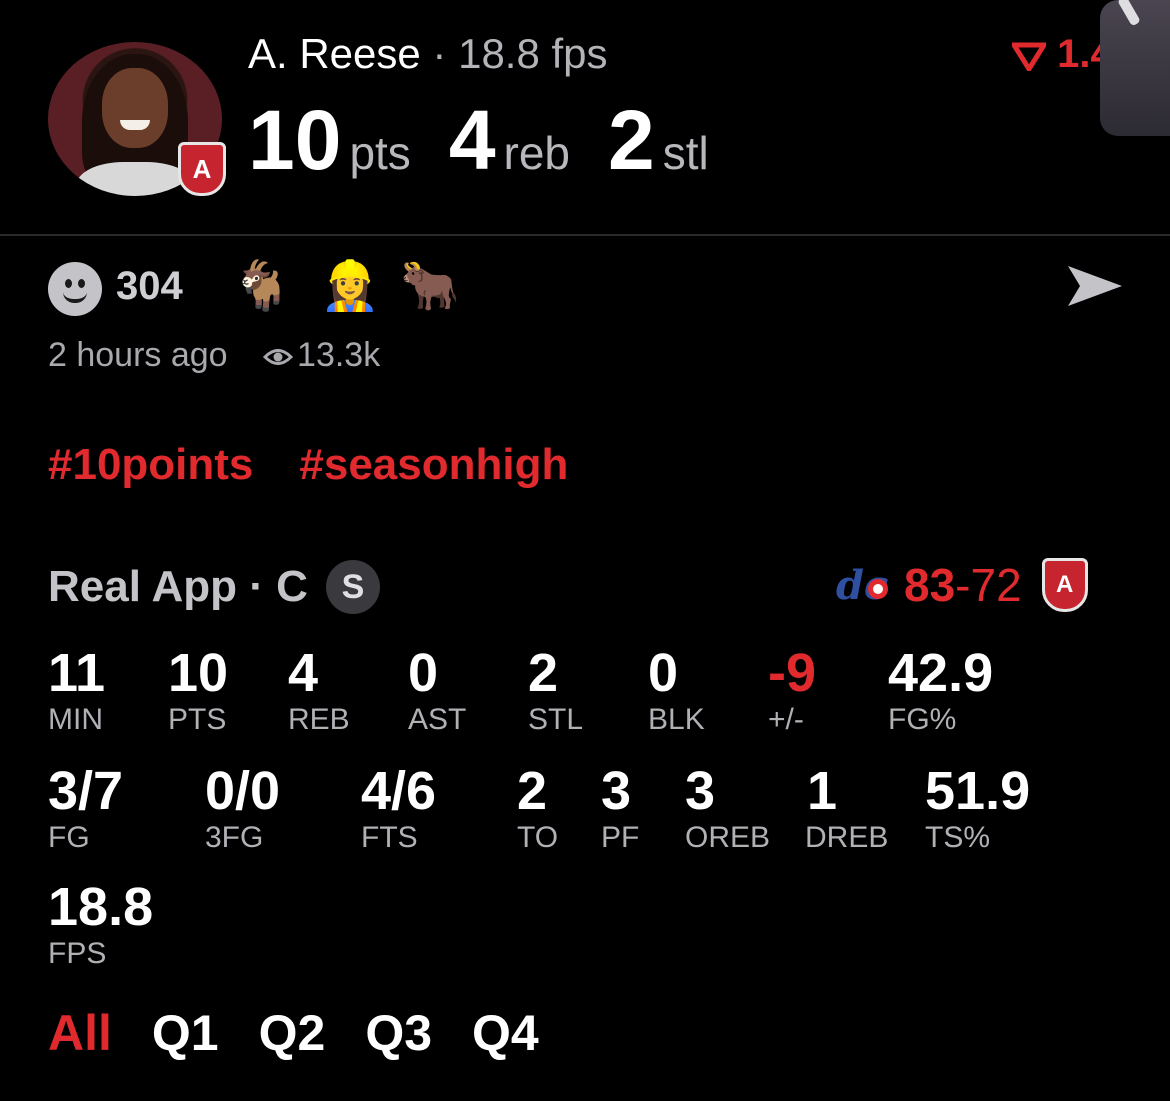 This screenshot has width=1170, height=1101. Describe the element at coordinates (262, 286) in the screenshot. I see `goat-emoji-icon: 🐐` at that location.